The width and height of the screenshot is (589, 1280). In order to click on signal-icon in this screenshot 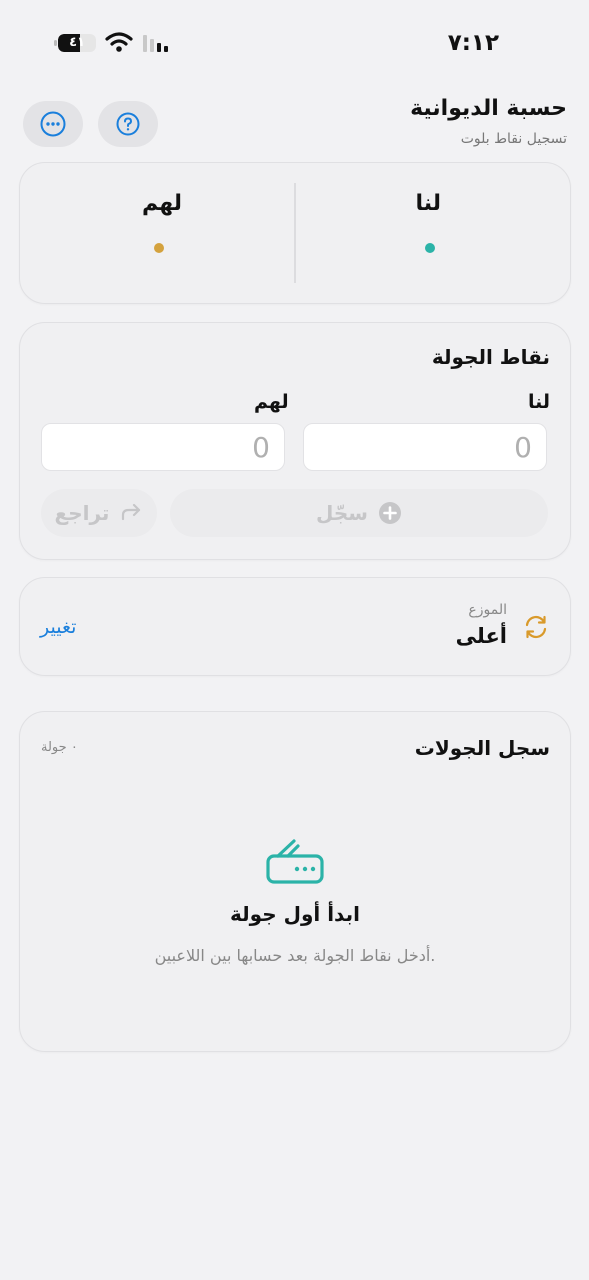, I will do `click(155, 43)`.